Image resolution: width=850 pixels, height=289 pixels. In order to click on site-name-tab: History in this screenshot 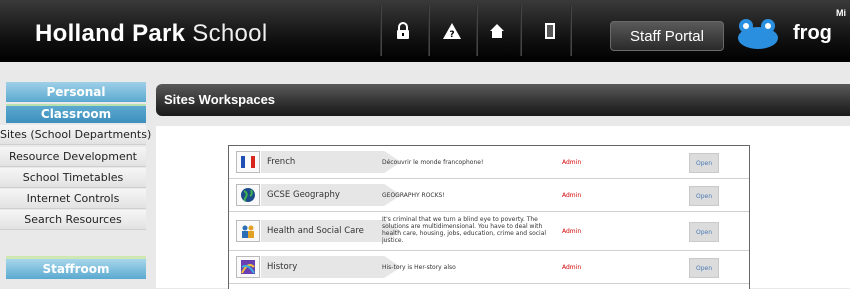, I will do `click(331, 267)`.